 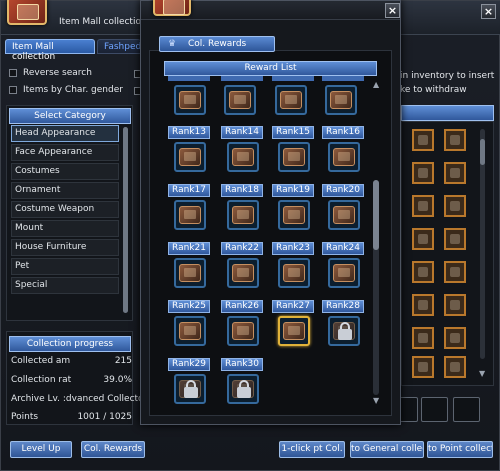 I want to click on reward-slot-rank26, so click(x=243, y=331).